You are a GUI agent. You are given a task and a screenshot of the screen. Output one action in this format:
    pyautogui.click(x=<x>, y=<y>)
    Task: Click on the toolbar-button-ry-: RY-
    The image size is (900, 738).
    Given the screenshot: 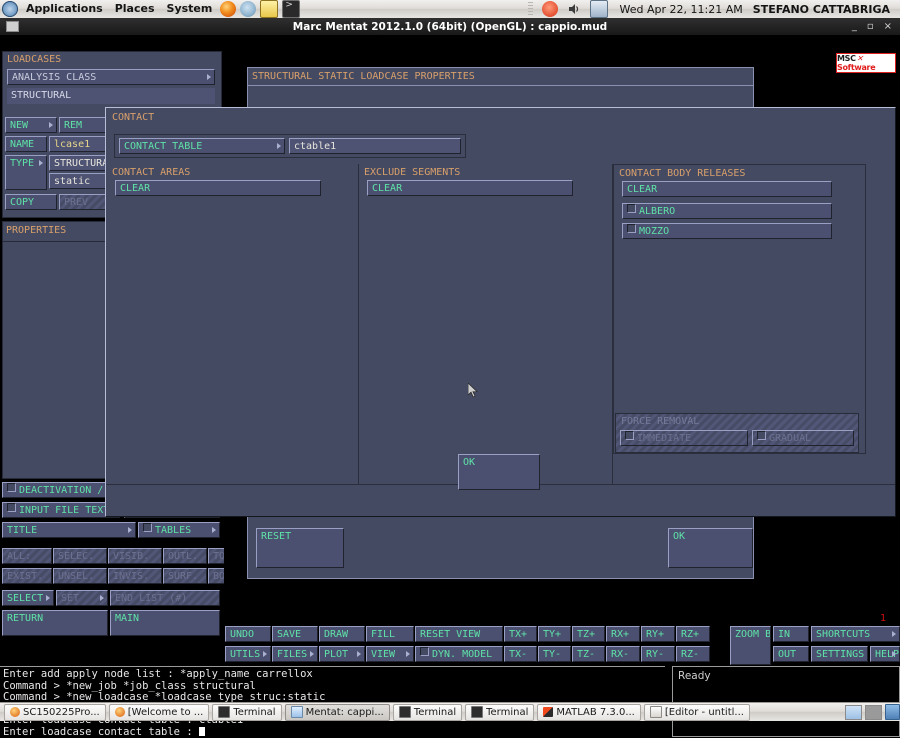 What is the action you would take?
    pyautogui.click(x=658, y=654)
    